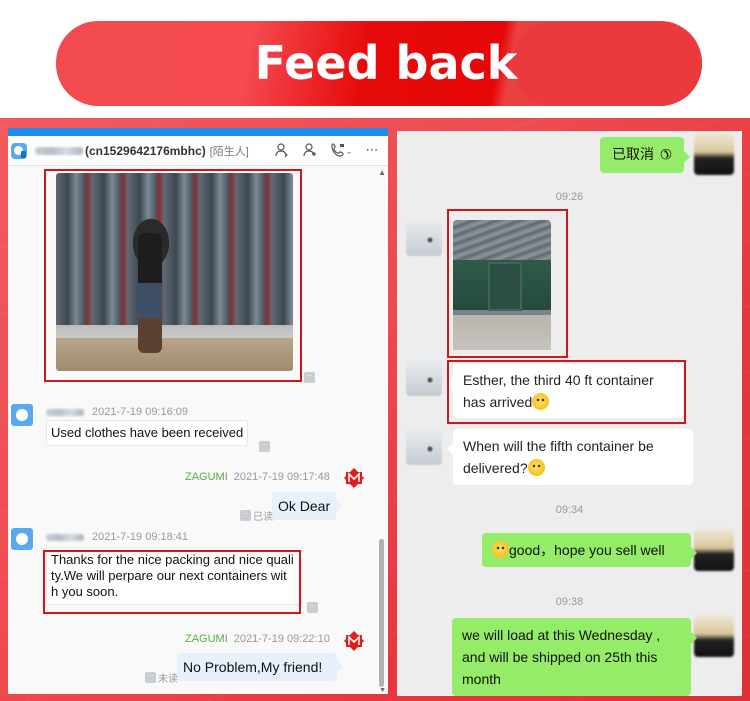 The width and height of the screenshot is (750, 701). Describe the element at coordinates (59, 150) in the screenshot. I see `blurred-contact-name` at that location.